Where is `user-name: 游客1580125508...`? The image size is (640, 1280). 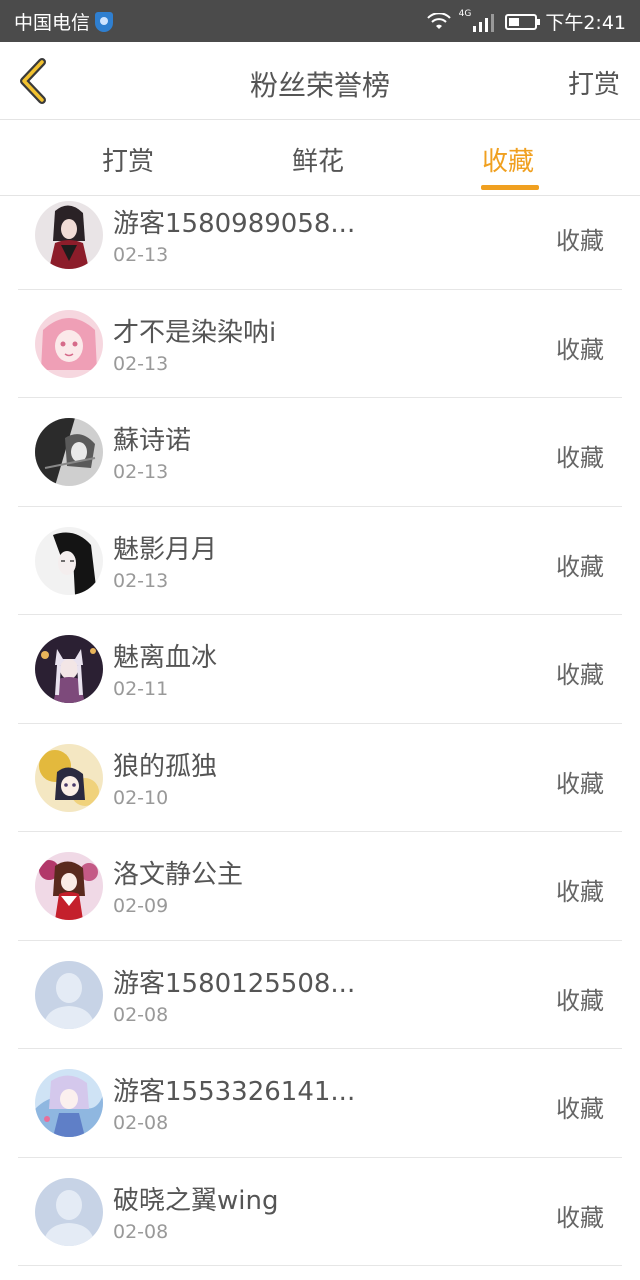 user-name: 游客1580125508... is located at coordinates (234, 983).